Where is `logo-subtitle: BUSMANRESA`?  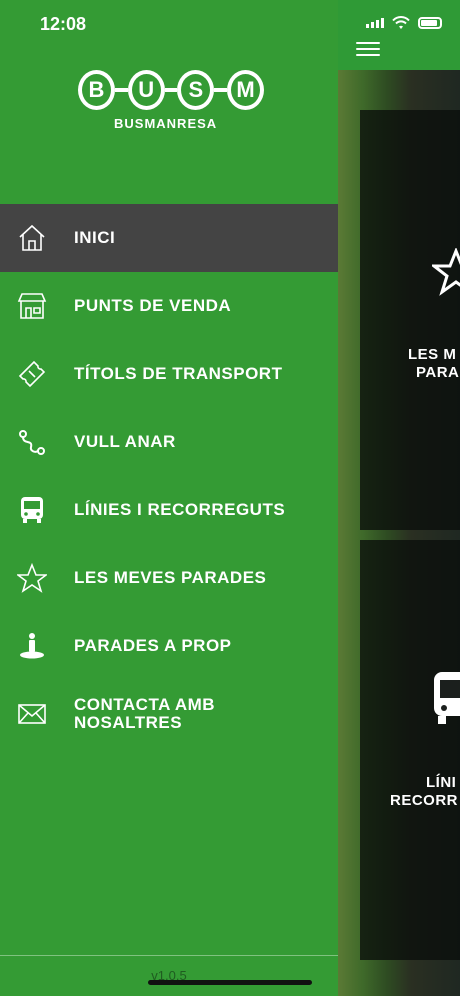
logo-subtitle: BUSMANRESA is located at coordinates (166, 123).